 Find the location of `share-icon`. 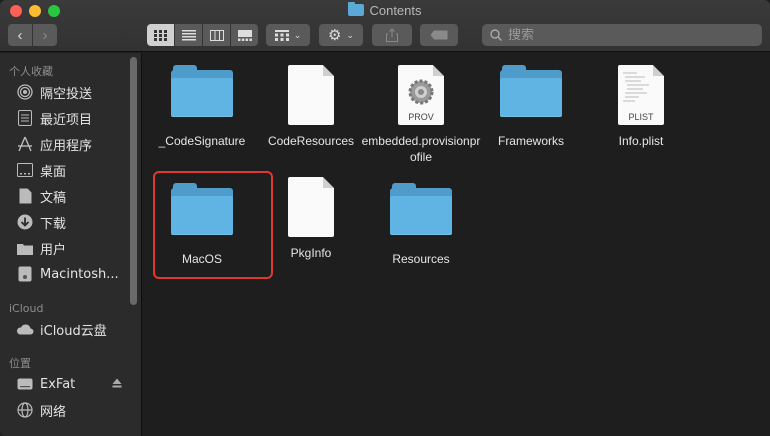

share-icon is located at coordinates (392, 35).